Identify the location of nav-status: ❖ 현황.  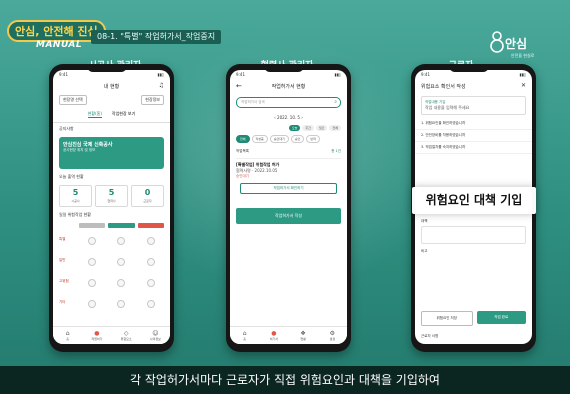
(303, 335).